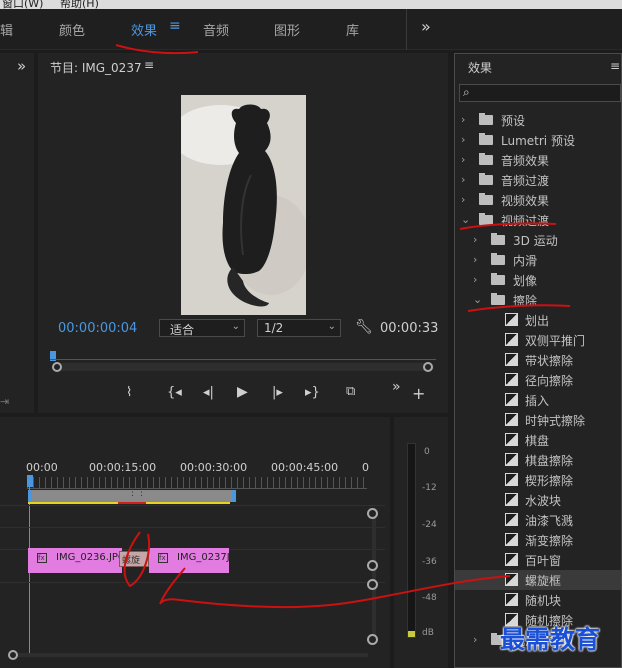 This screenshot has width=622, height=668. I want to click on zoom-handle-right, so click(428, 367).